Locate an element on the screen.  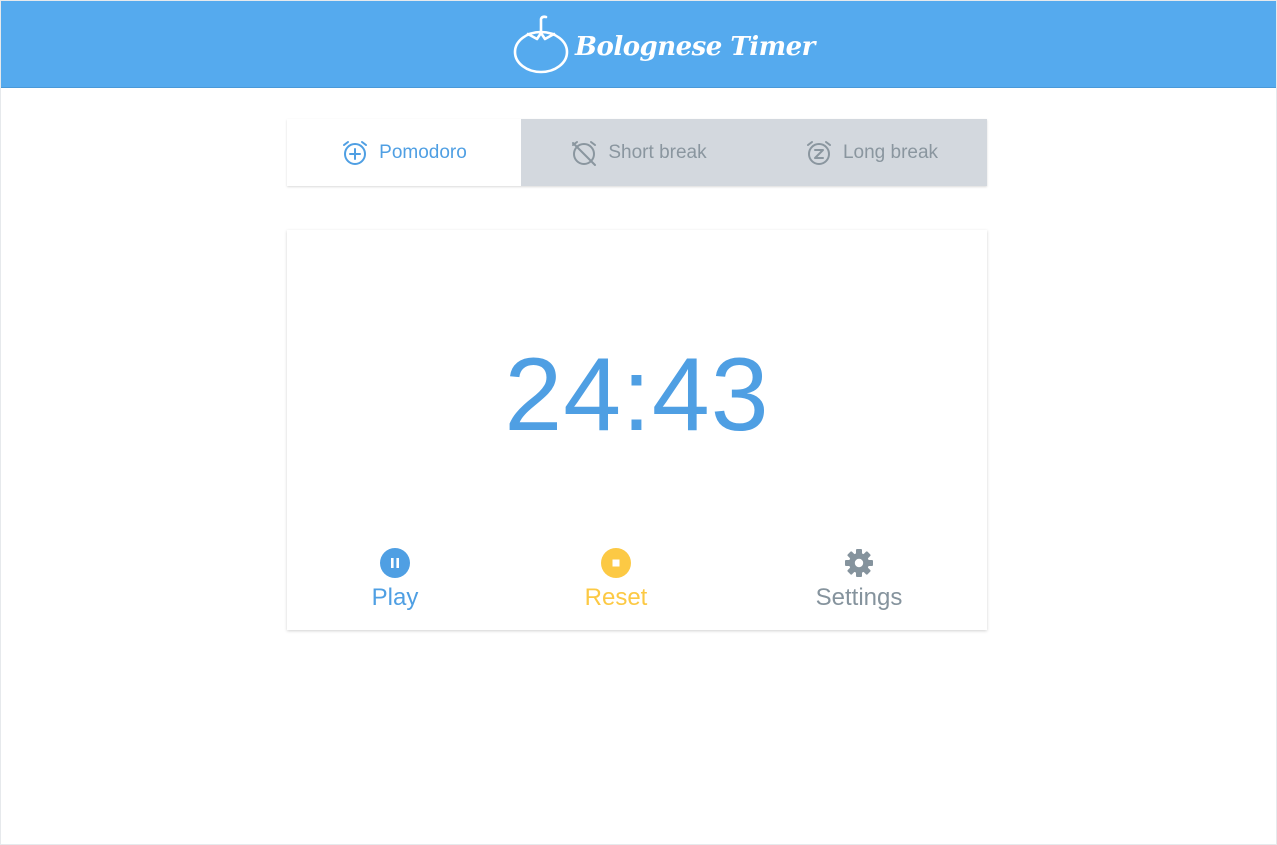
tab-long-break: Long break is located at coordinates (871, 152).